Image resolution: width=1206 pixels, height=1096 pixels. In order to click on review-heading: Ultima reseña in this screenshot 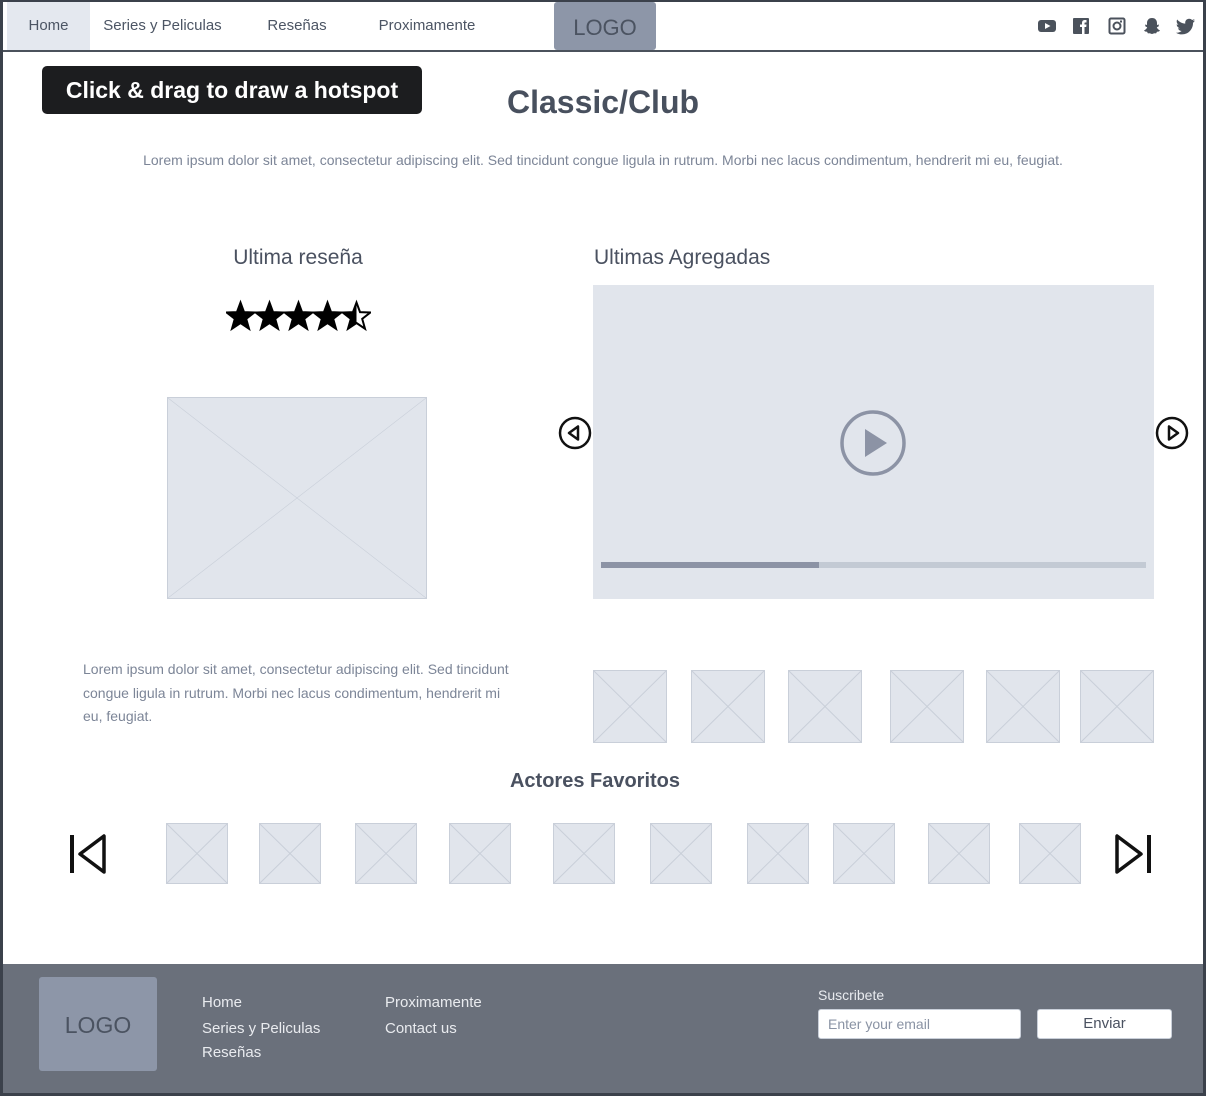, I will do `click(298, 257)`.